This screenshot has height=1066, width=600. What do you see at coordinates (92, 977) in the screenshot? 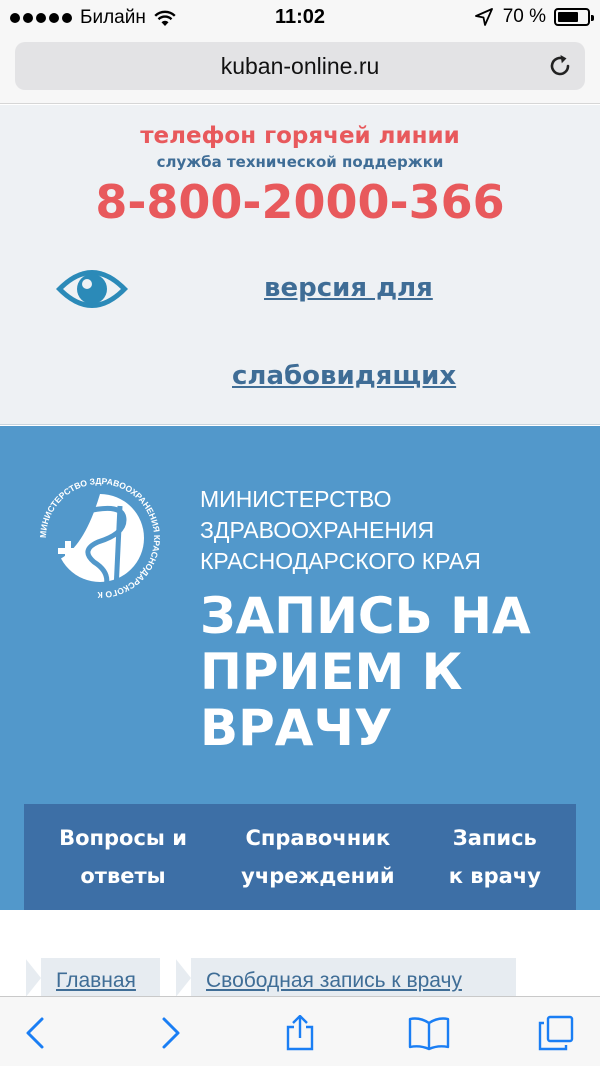
I see `breadcrumb-item-home: Главная` at bounding box center [92, 977].